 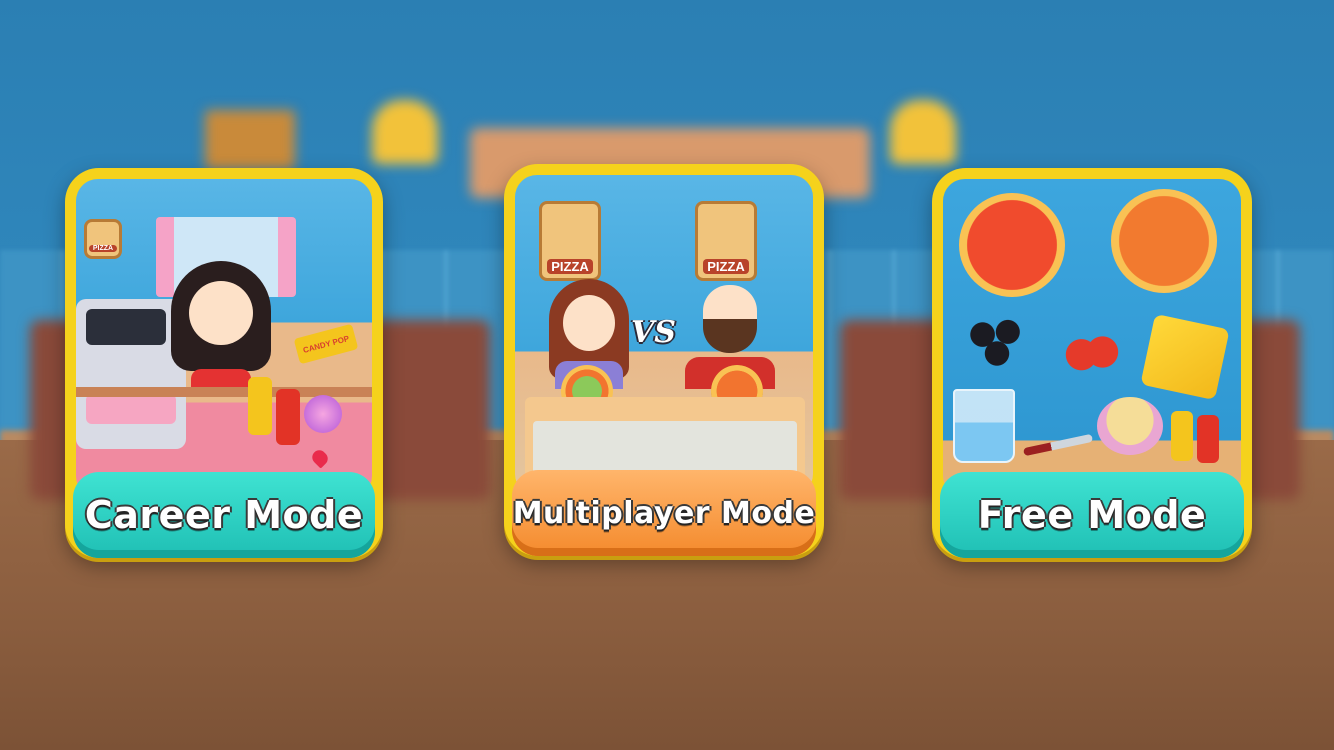 I want to click on strawberries-icon, so click(x=1091, y=352).